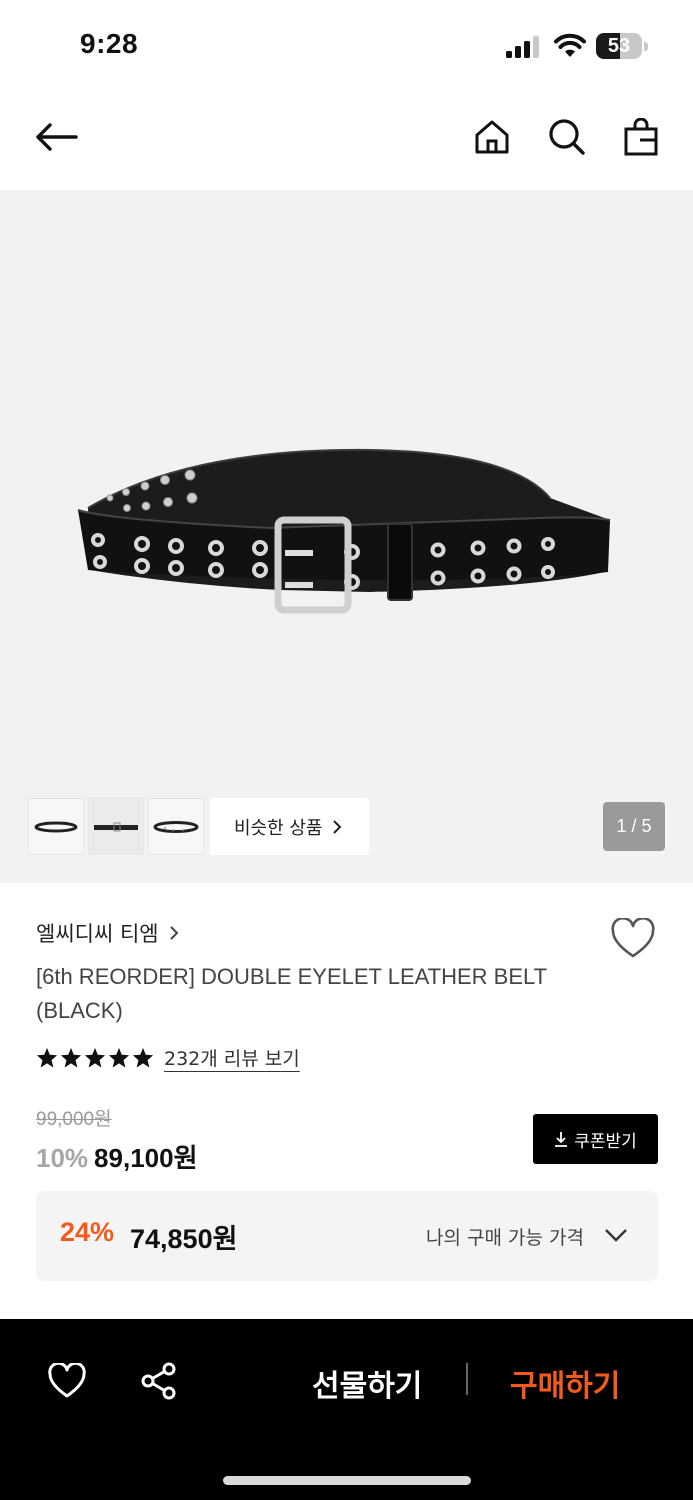  What do you see at coordinates (56, 137) in the screenshot?
I see `back-arrow-icon` at bounding box center [56, 137].